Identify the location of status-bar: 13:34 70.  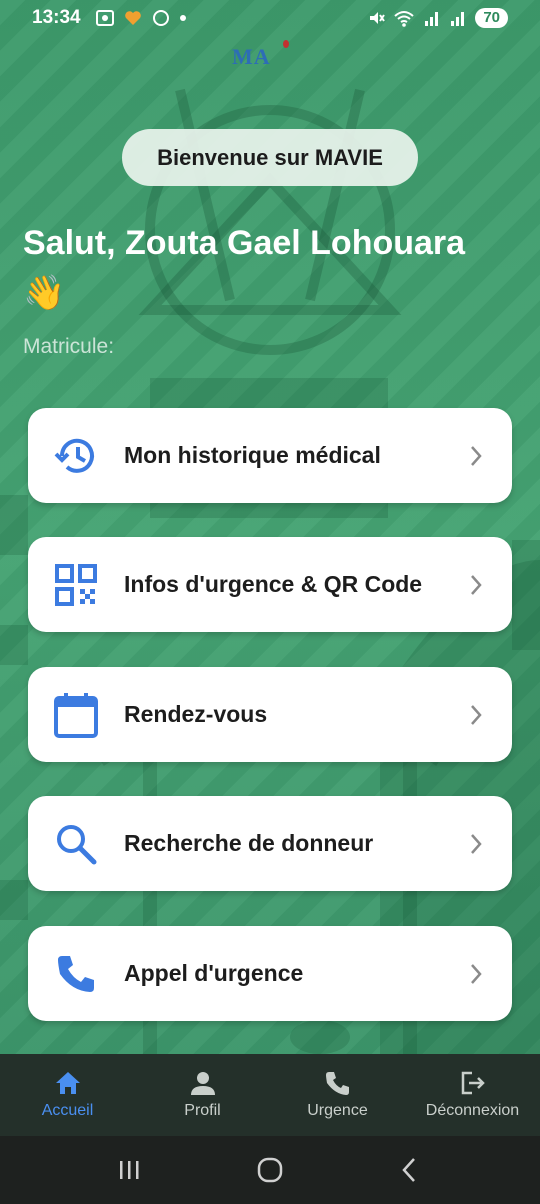
(270, 18).